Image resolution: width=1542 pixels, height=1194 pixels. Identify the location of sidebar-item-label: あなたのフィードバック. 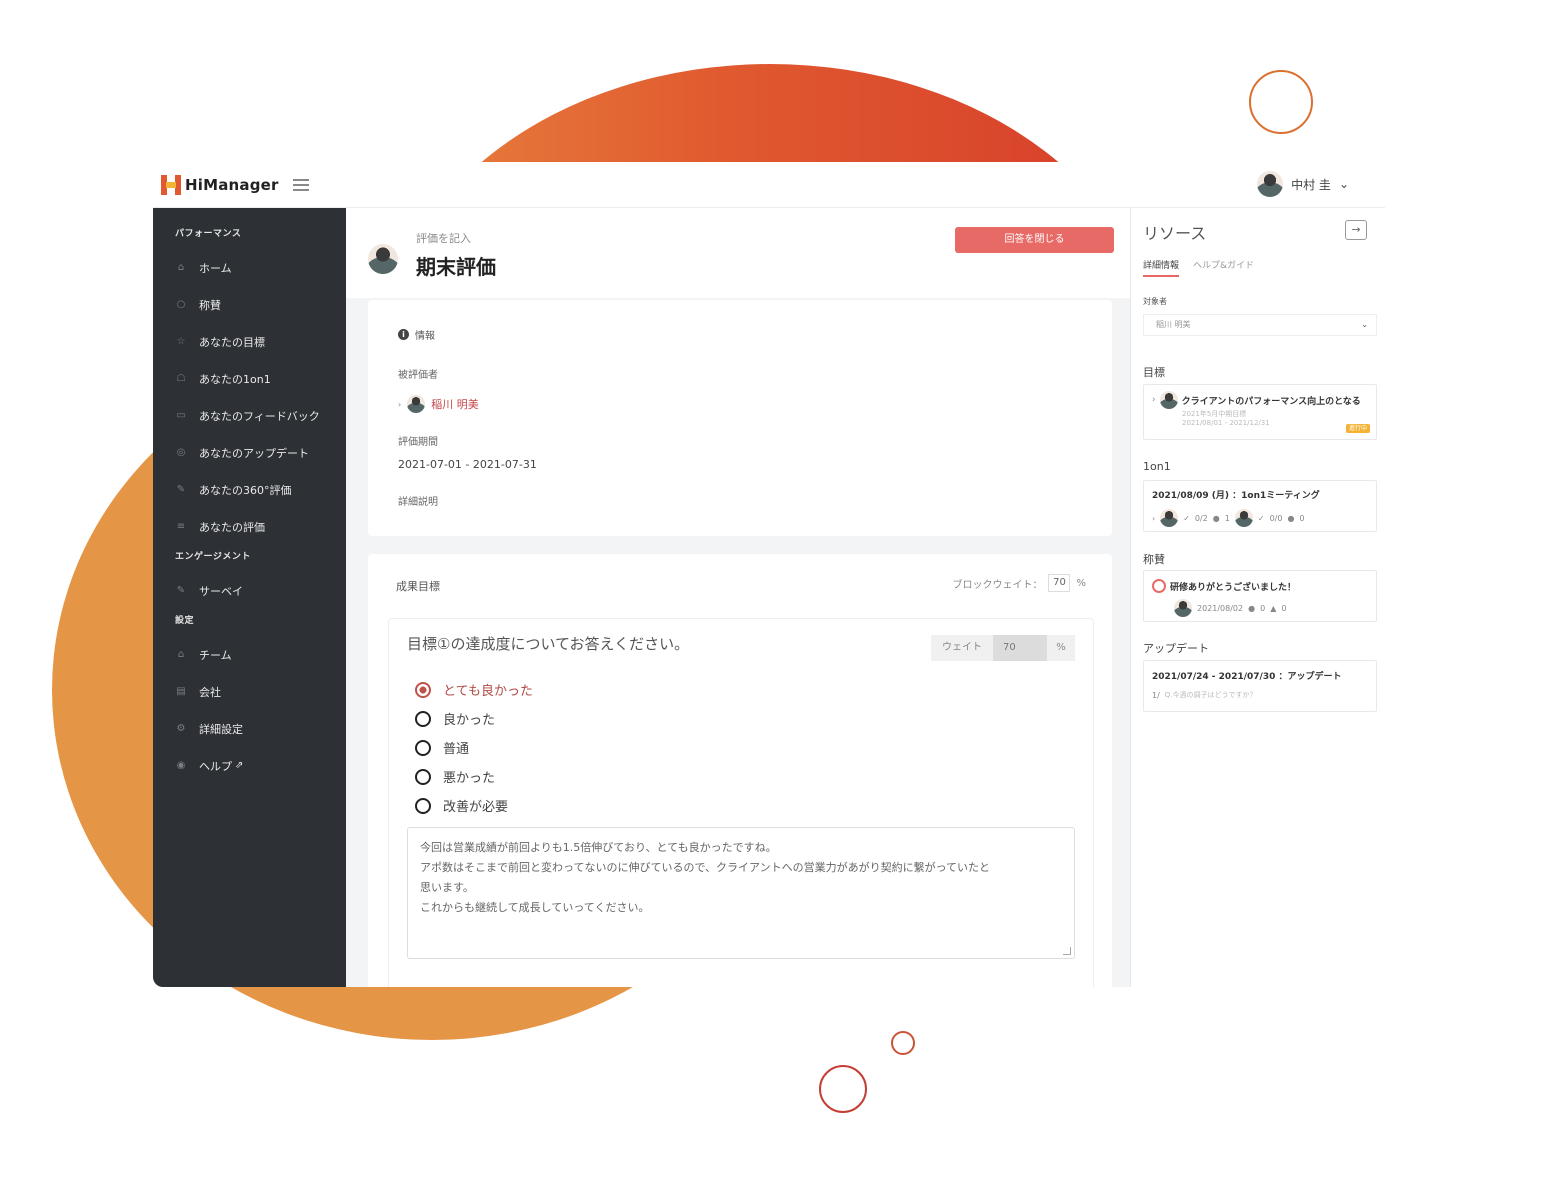
(259, 416).